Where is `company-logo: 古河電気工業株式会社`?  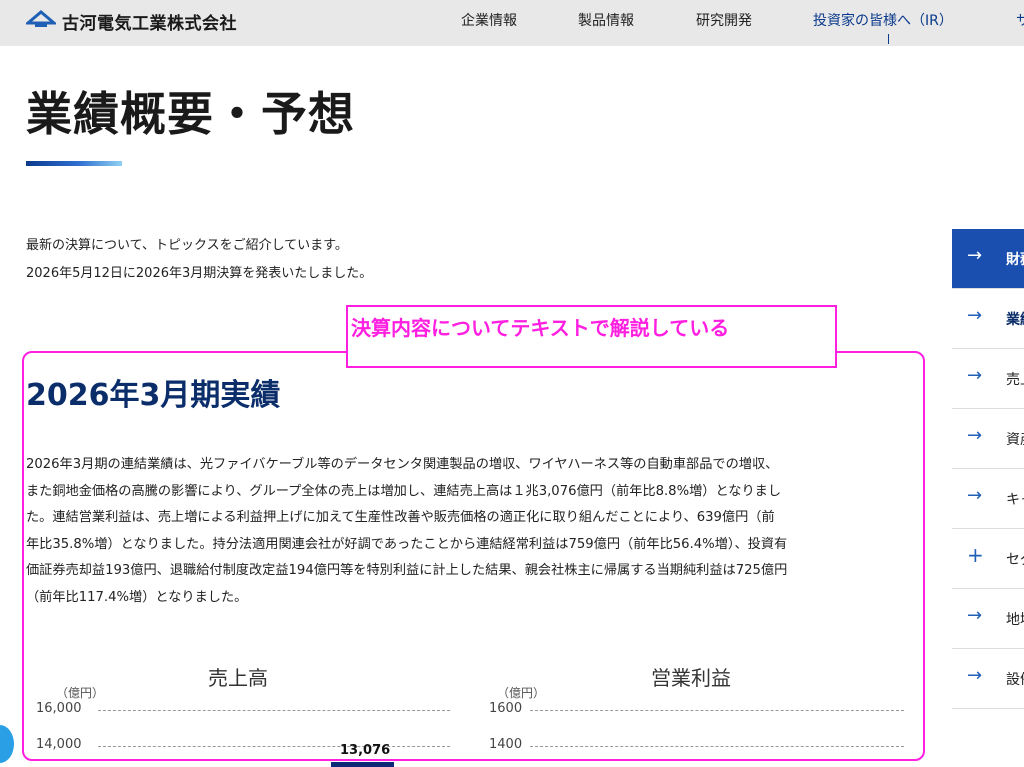 company-logo: 古河電気工業株式会社 is located at coordinates (131, 21).